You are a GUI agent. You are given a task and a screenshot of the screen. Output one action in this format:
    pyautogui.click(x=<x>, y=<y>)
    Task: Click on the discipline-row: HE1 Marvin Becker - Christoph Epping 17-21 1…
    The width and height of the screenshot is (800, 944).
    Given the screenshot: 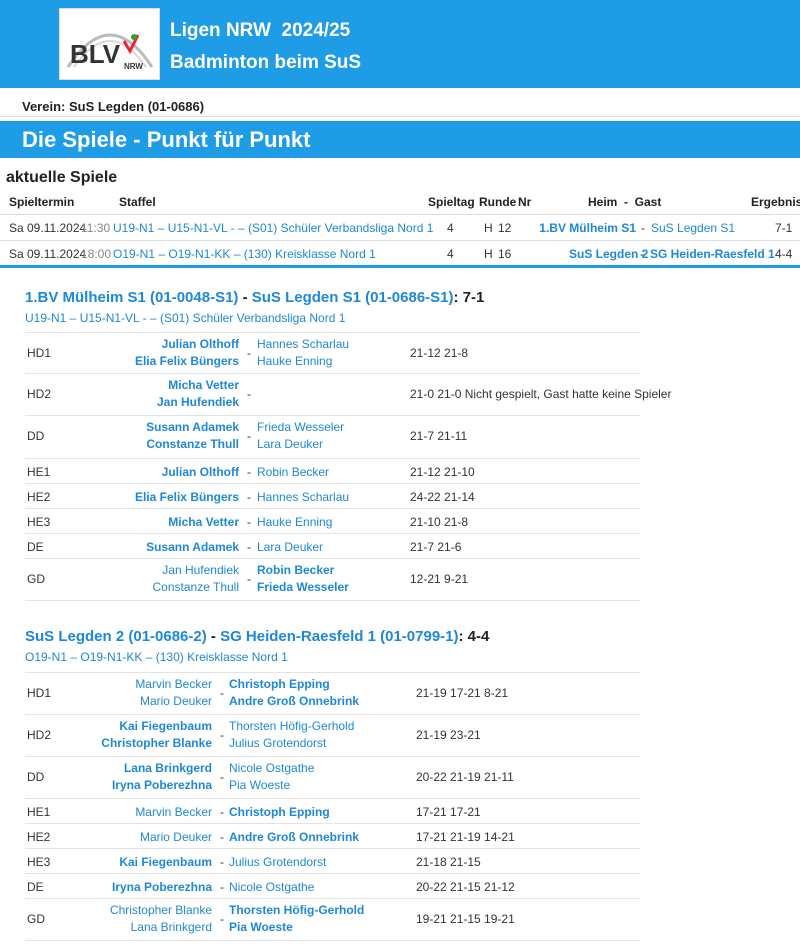 What is the action you would take?
    pyautogui.click(x=332, y=811)
    